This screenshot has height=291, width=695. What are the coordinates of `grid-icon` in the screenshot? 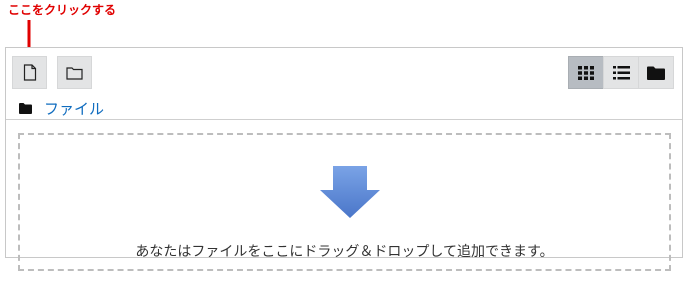 It's located at (586, 72).